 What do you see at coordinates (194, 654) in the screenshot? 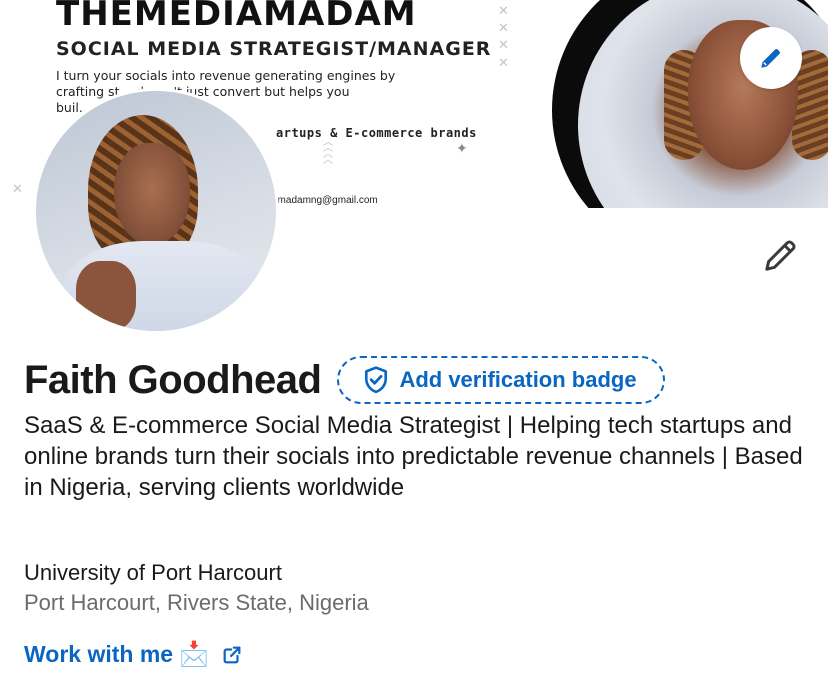
I see `envelope-icon: 📩` at bounding box center [194, 654].